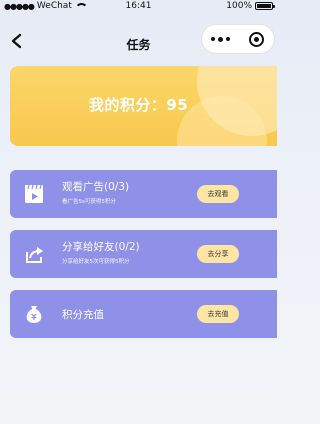 The height and width of the screenshot is (424, 320). What do you see at coordinates (101, 247) in the screenshot?
I see `task-title: 分享给好友(0/2)` at bounding box center [101, 247].